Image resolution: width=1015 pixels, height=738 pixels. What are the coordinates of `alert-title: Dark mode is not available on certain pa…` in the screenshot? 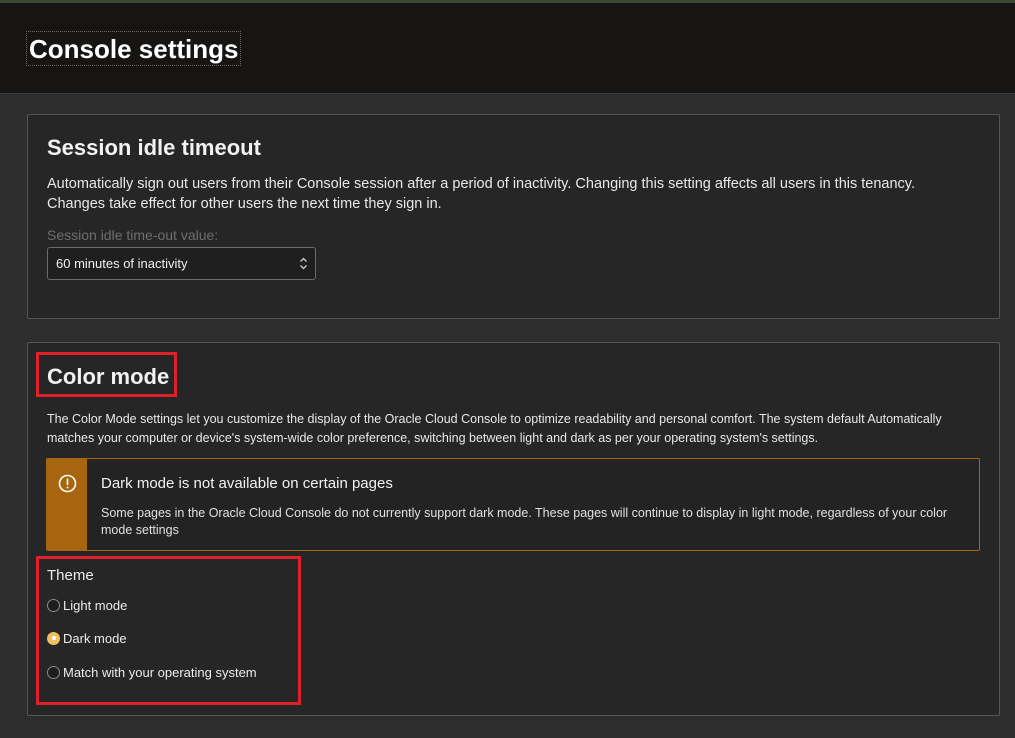 It's located at (247, 483).